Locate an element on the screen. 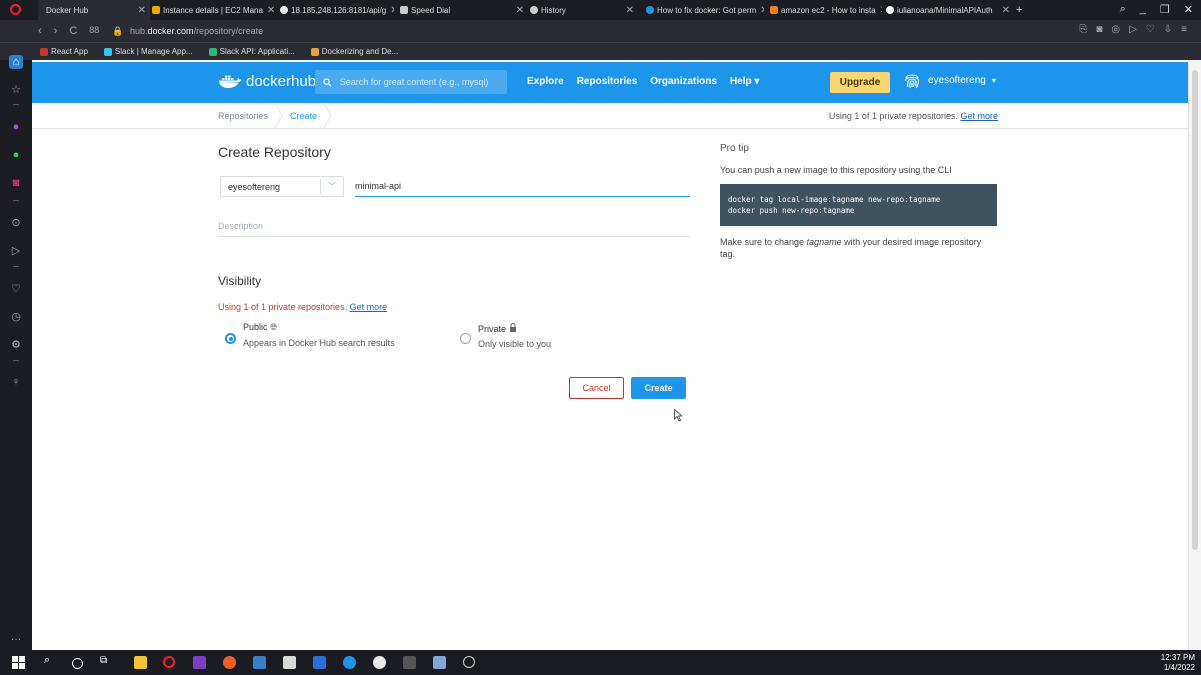 The image size is (1201, 675). new-tab-icon: + is located at coordinates (1023, 10).